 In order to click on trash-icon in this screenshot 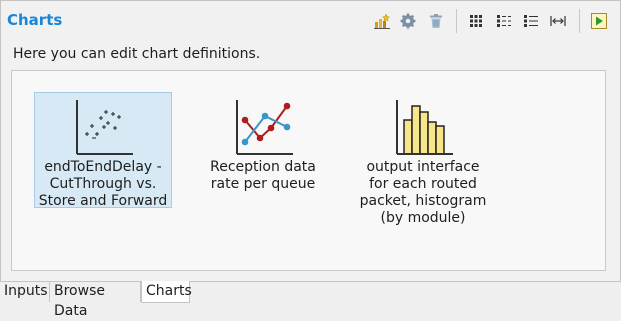, I will do `click(436, 21)`.